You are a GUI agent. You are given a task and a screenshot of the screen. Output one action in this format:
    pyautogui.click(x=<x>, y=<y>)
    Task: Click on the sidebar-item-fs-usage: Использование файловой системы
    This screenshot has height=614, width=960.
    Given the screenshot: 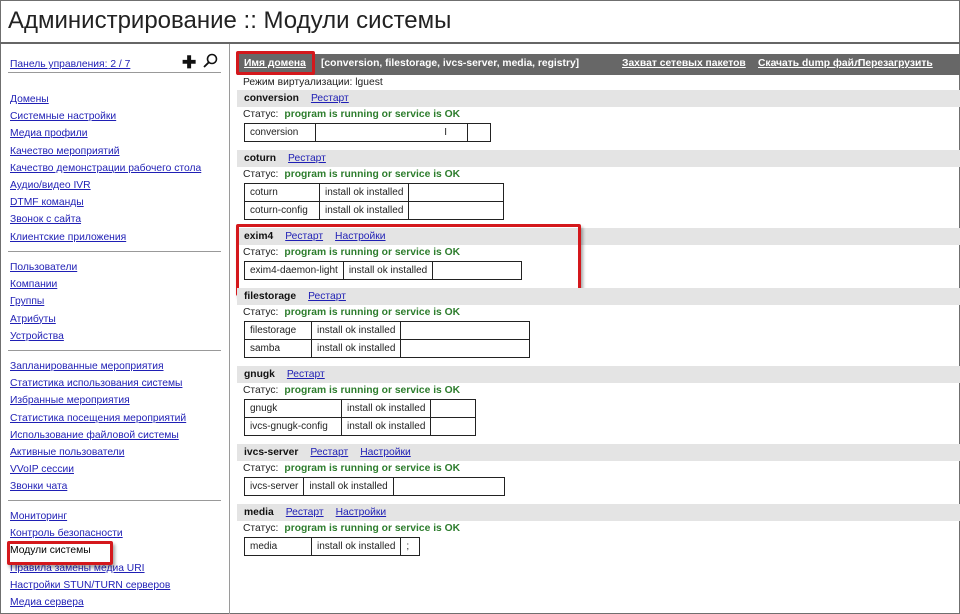 What is the action you would take?
    pyautogui.click(x=94, y=435)
    